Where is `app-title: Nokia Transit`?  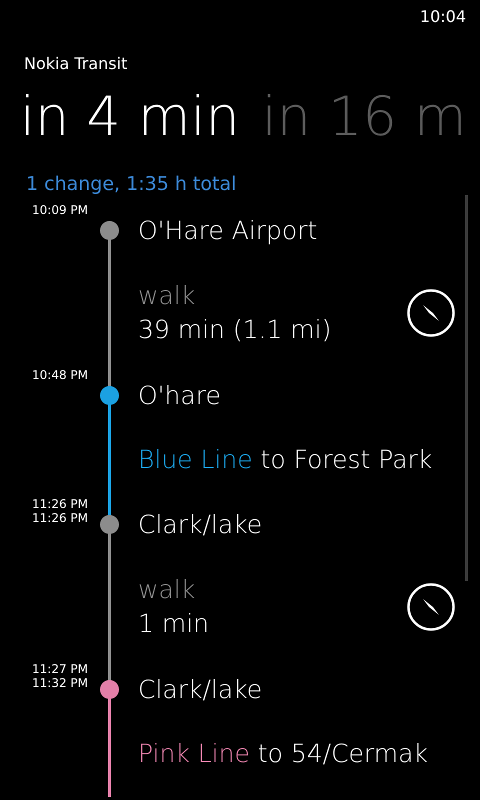 app-title: Nokia Transit is located at coordinates (76, 63).